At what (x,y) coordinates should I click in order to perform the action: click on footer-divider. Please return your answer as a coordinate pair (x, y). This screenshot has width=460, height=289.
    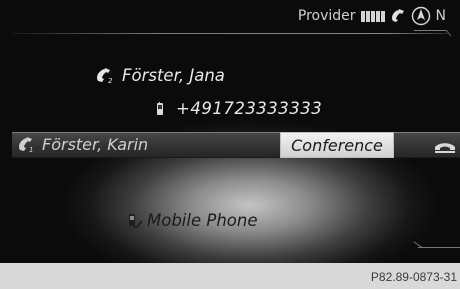
    Looking at the image, I should click on (439, 247).